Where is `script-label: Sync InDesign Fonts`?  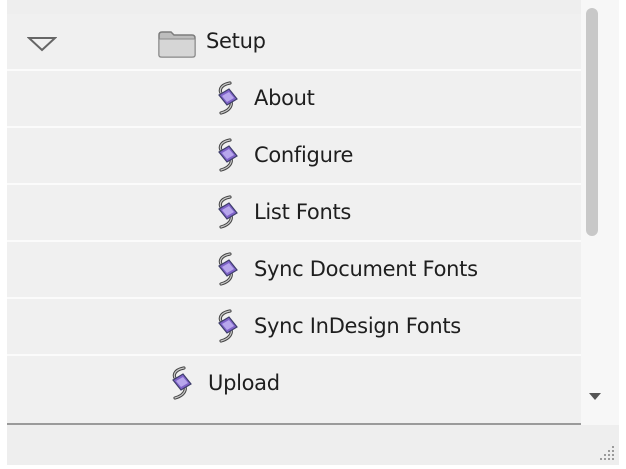
script-label: Sync InDesign Fonts is located at coordinates (357, 326).